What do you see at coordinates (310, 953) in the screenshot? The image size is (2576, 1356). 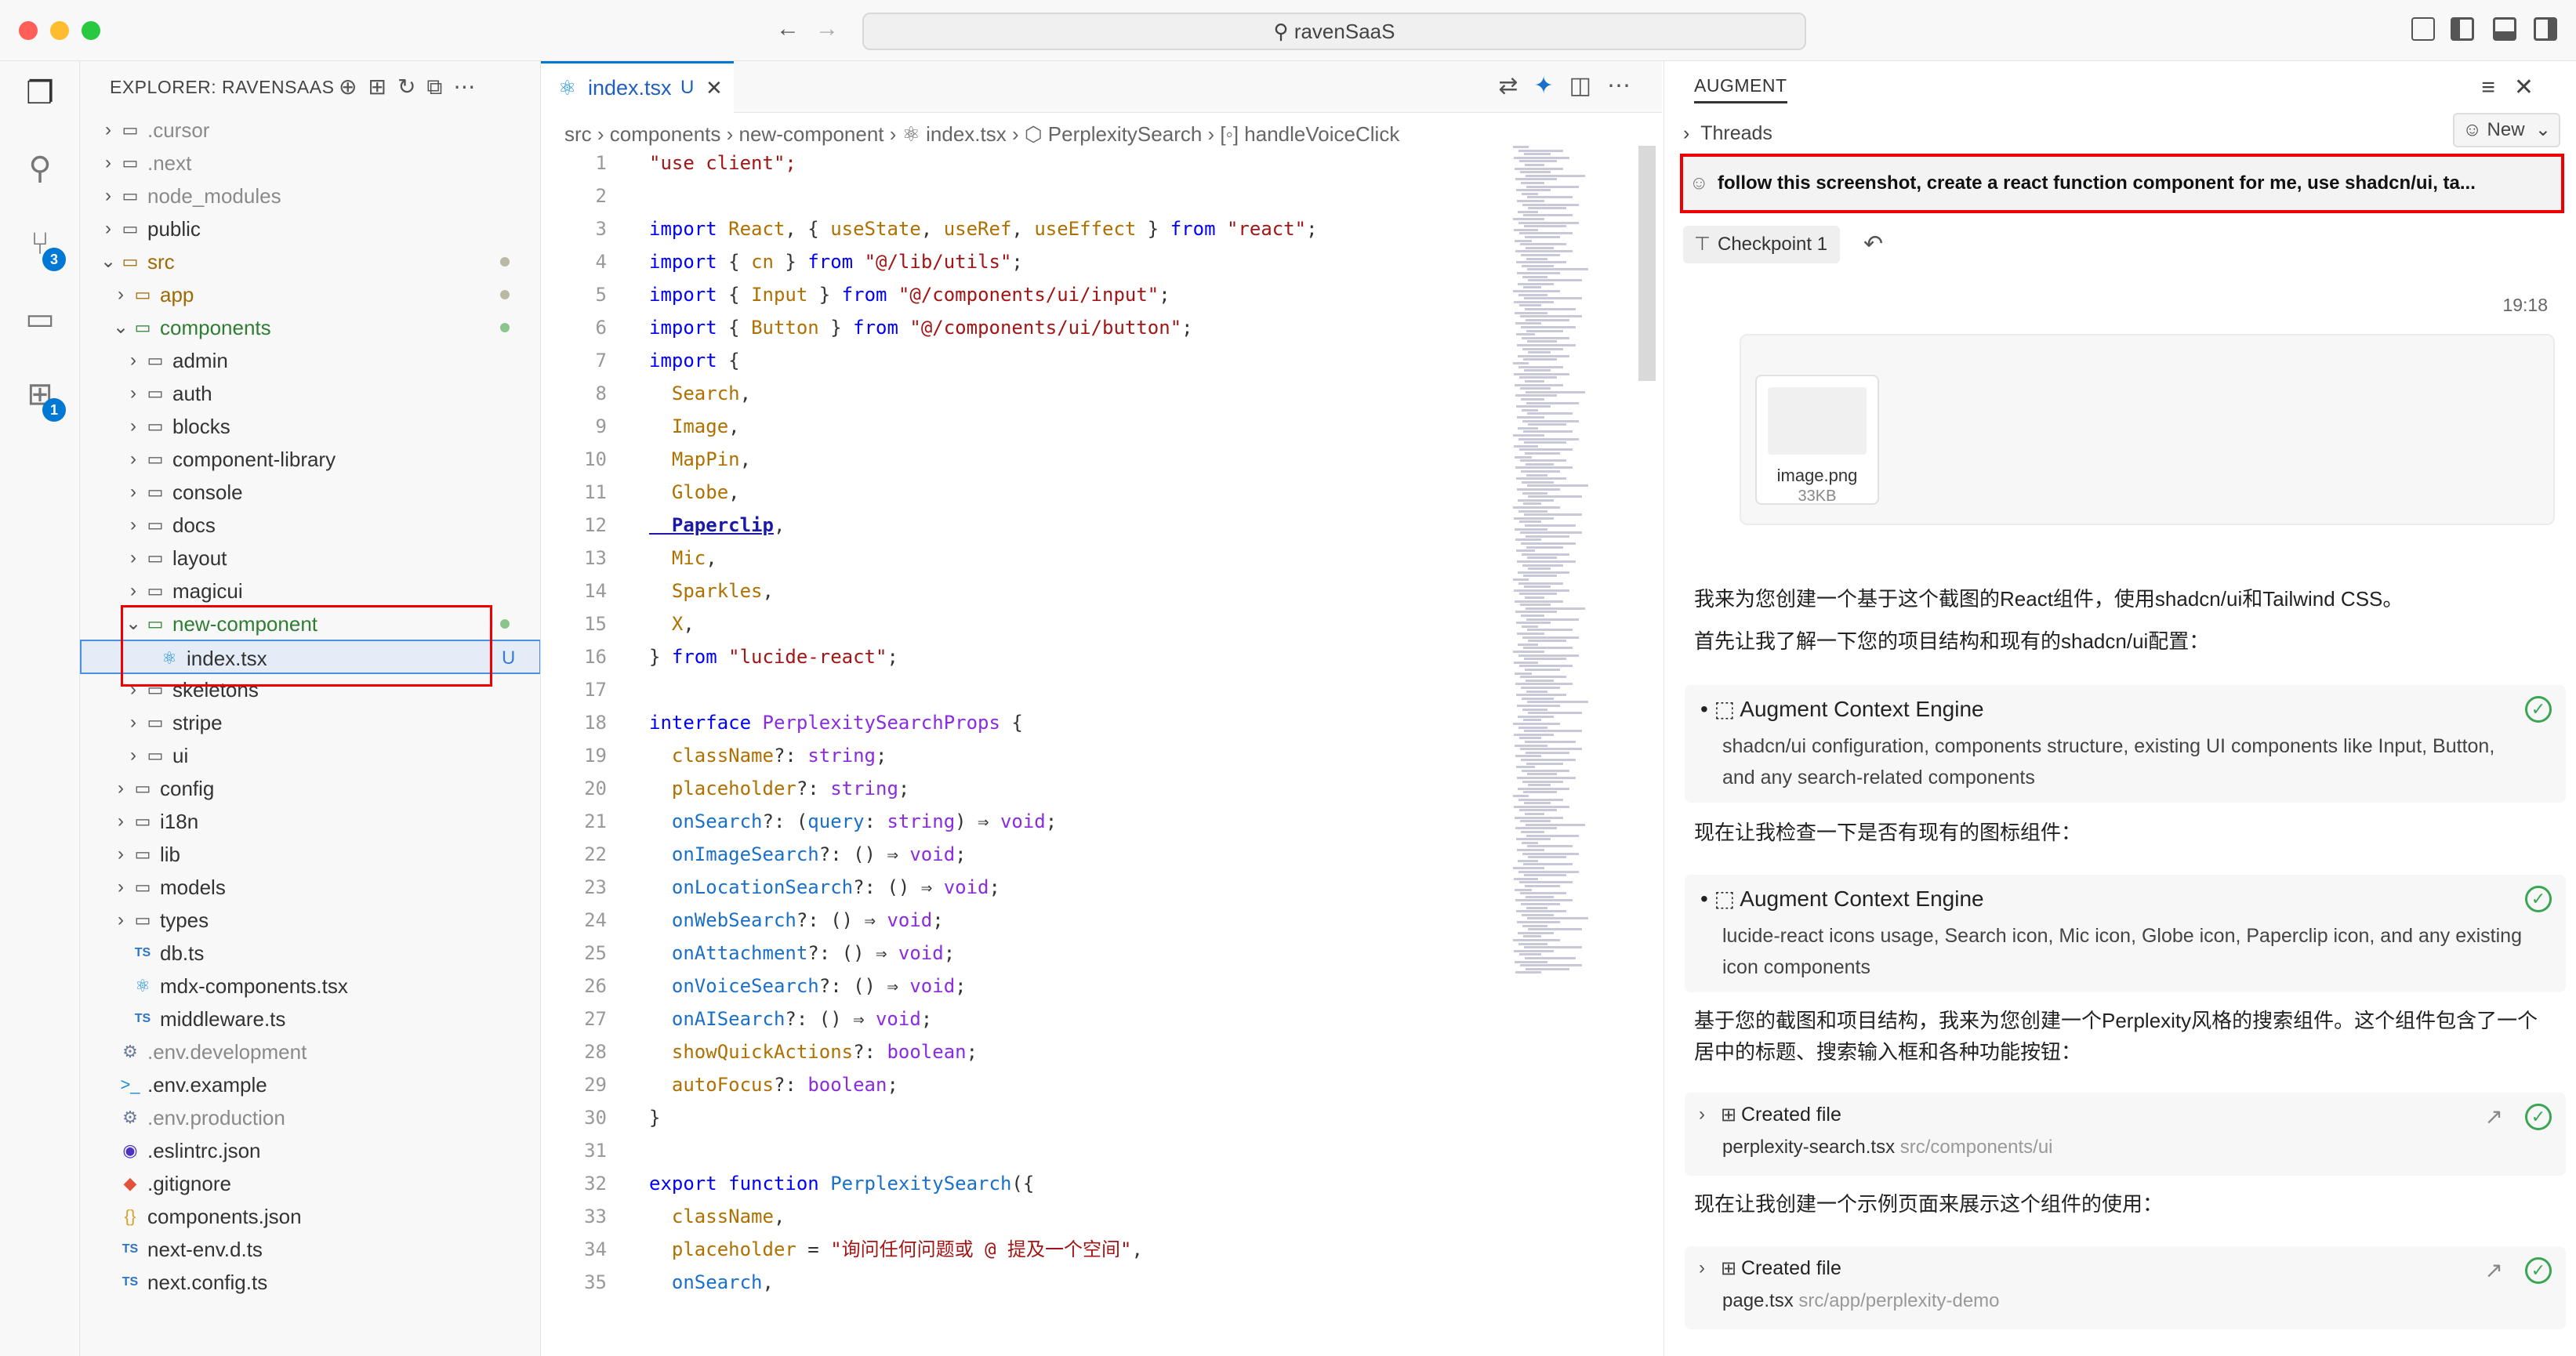 I see `tree-item: TS db.ts` at bounding box center [310, 953].